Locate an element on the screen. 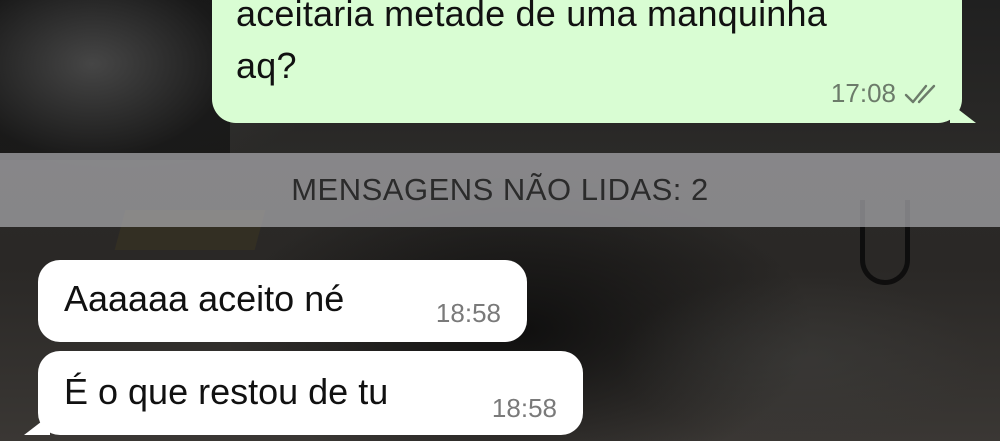  message-time: 17:08 is located at coordinates (863, 93).